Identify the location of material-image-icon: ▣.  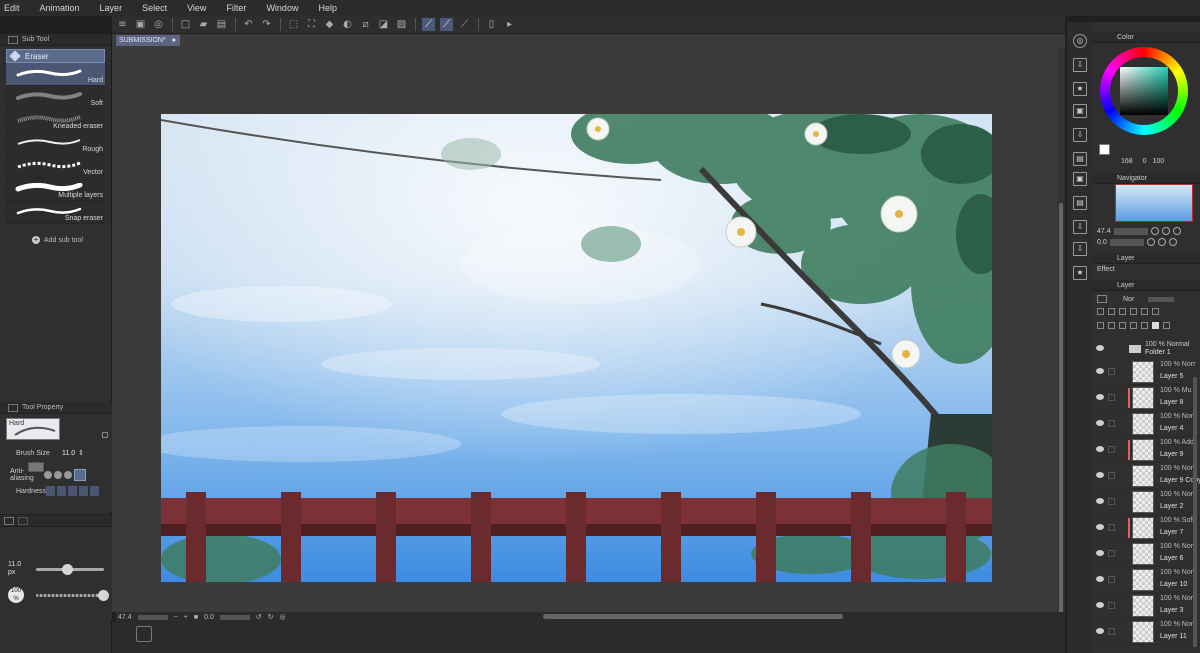
(1080, 111).